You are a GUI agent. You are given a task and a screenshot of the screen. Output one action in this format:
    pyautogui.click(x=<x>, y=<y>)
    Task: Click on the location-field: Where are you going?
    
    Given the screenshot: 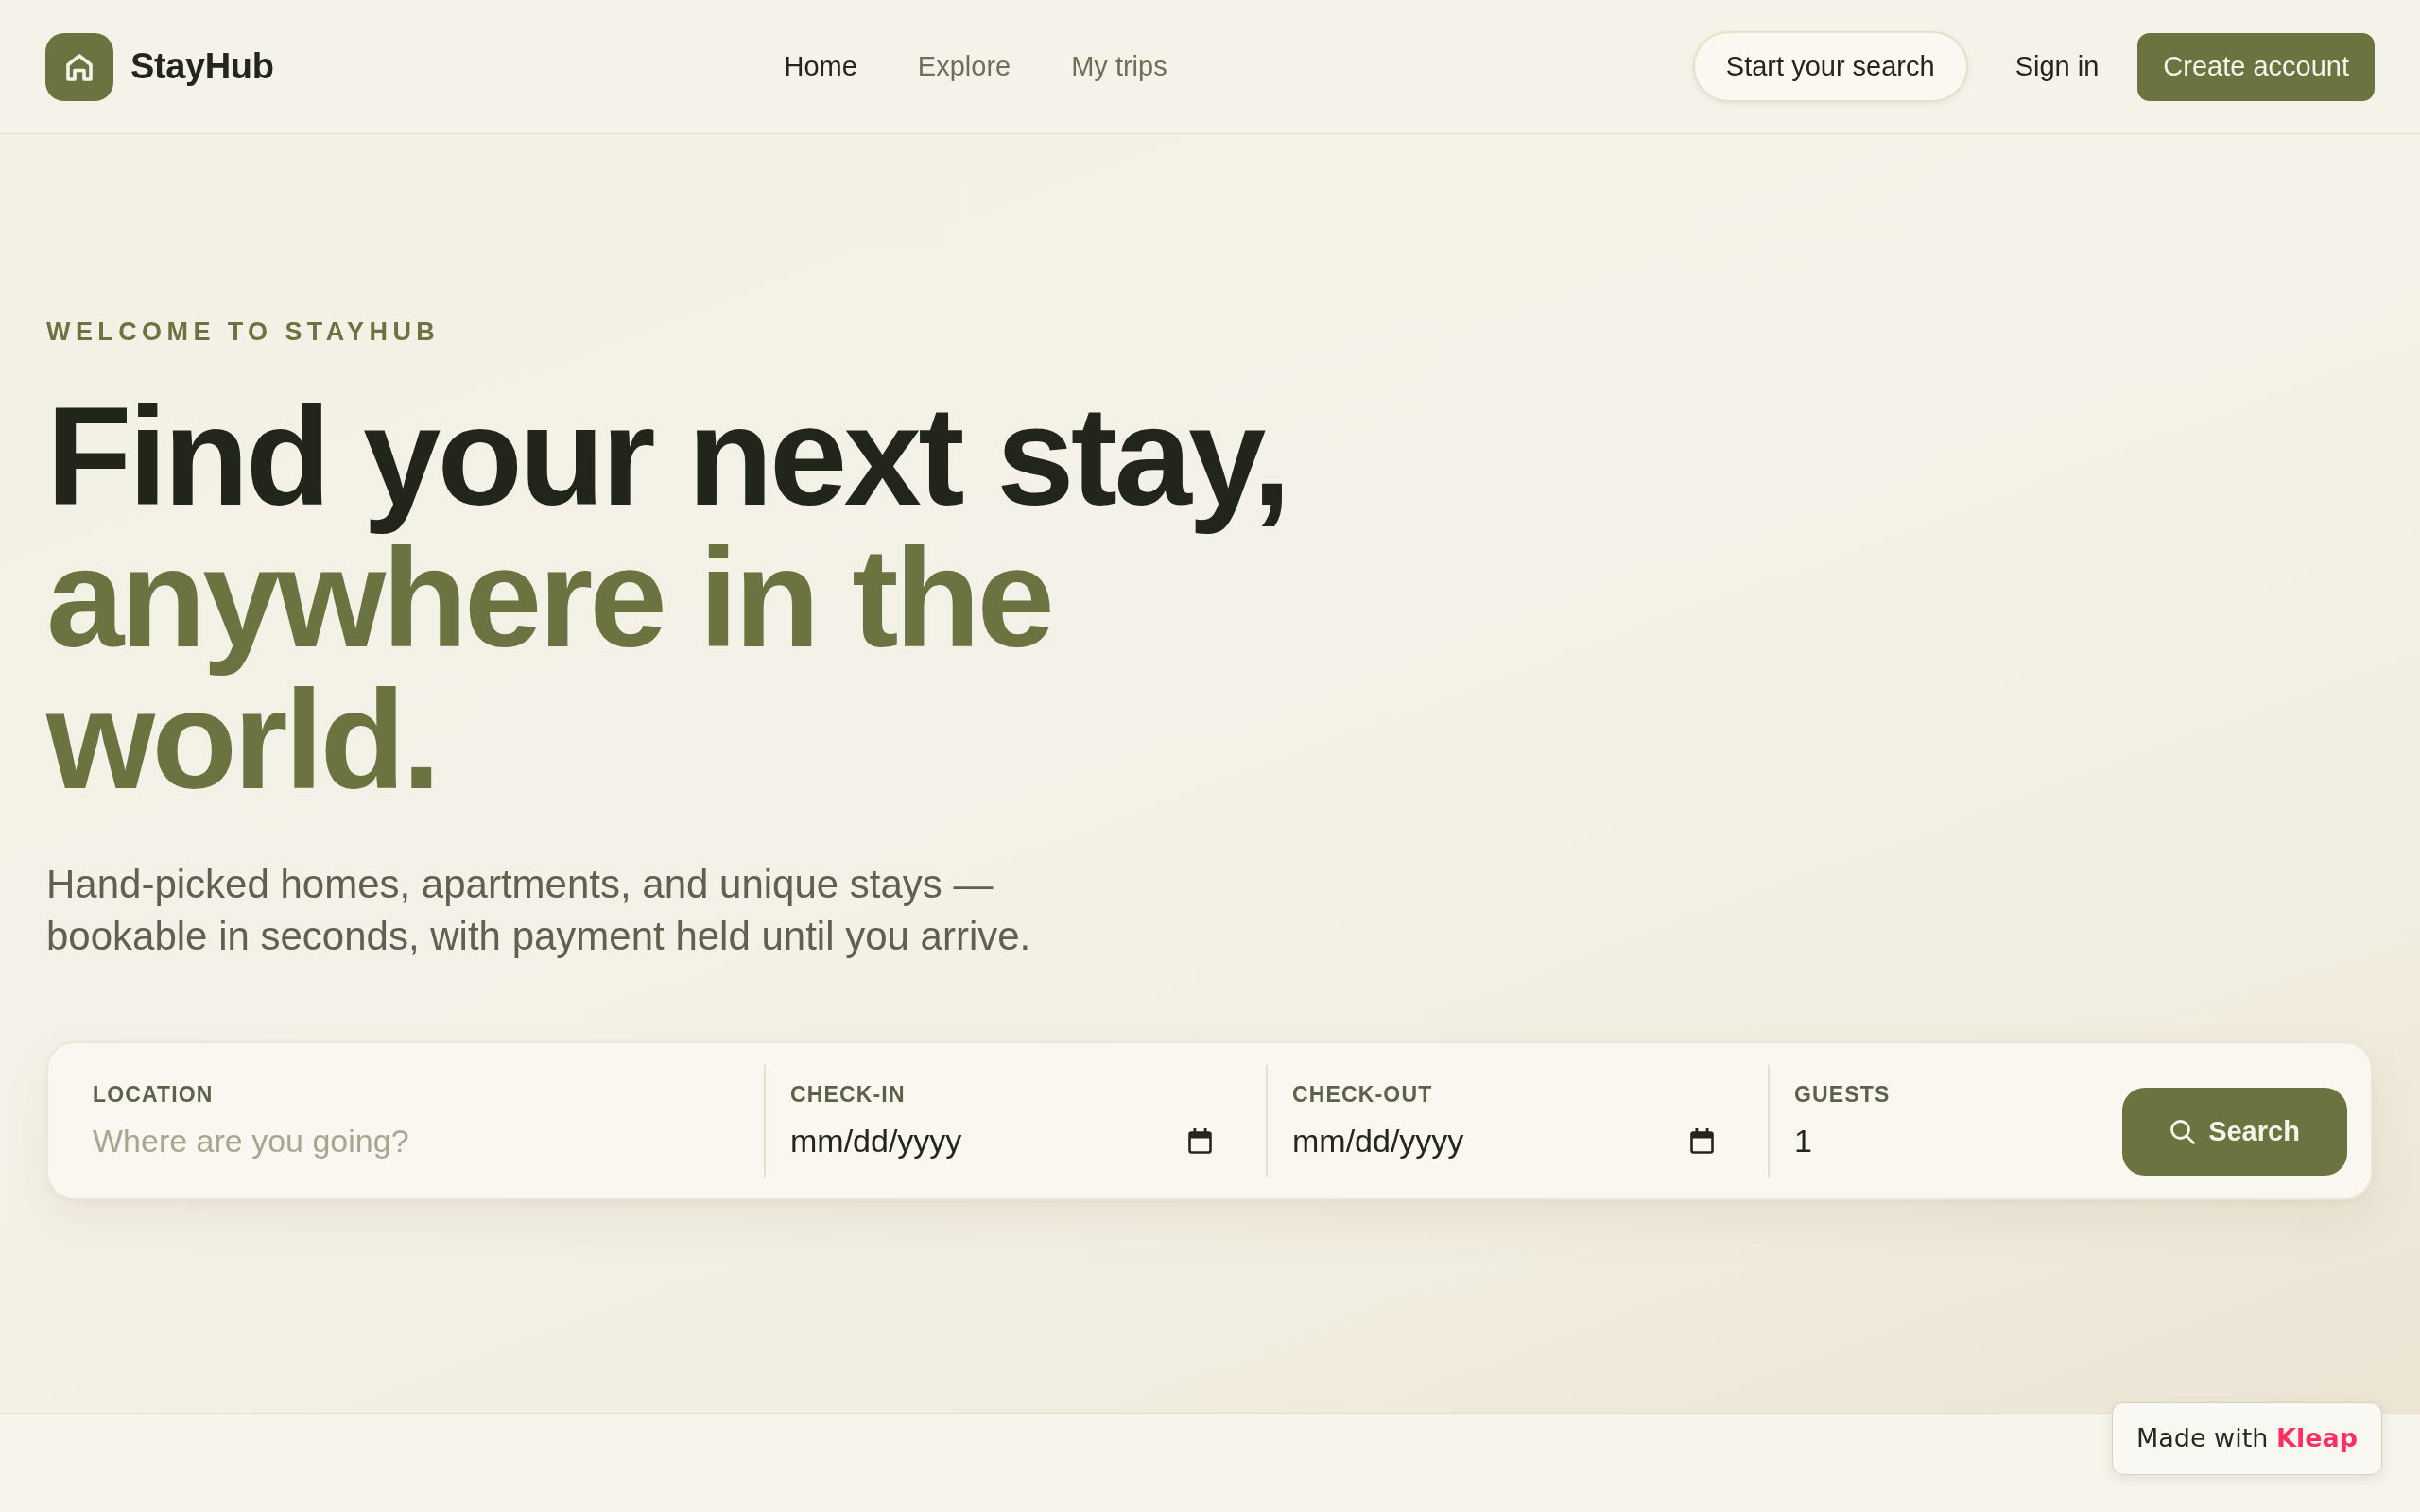 What is the action you would take?
    pyautogui.click(x=401, y=1140)
    